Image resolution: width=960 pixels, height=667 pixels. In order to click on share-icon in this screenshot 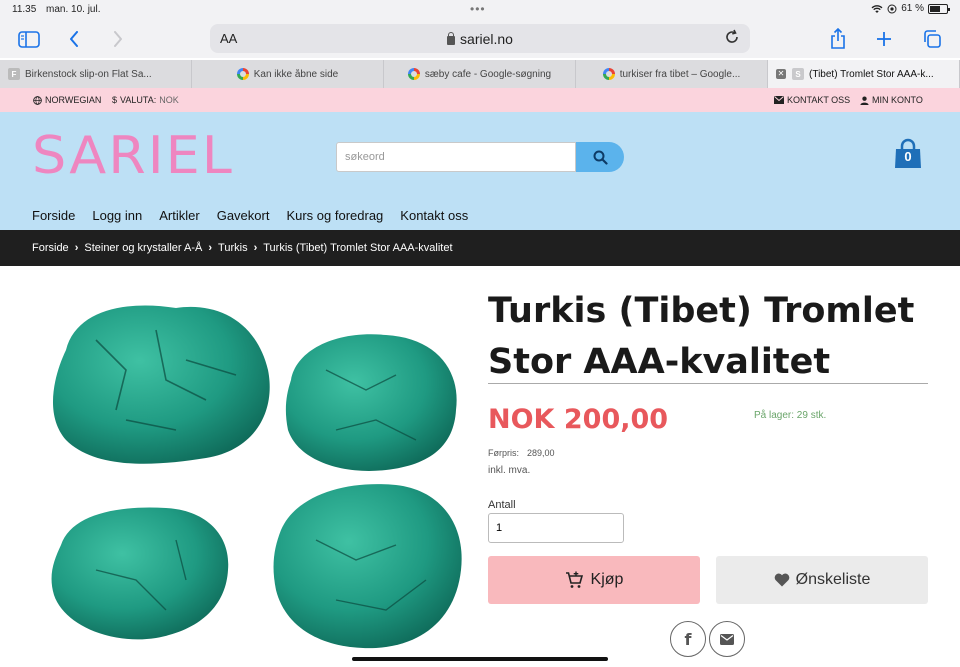, I will do `click(838, 39)`.